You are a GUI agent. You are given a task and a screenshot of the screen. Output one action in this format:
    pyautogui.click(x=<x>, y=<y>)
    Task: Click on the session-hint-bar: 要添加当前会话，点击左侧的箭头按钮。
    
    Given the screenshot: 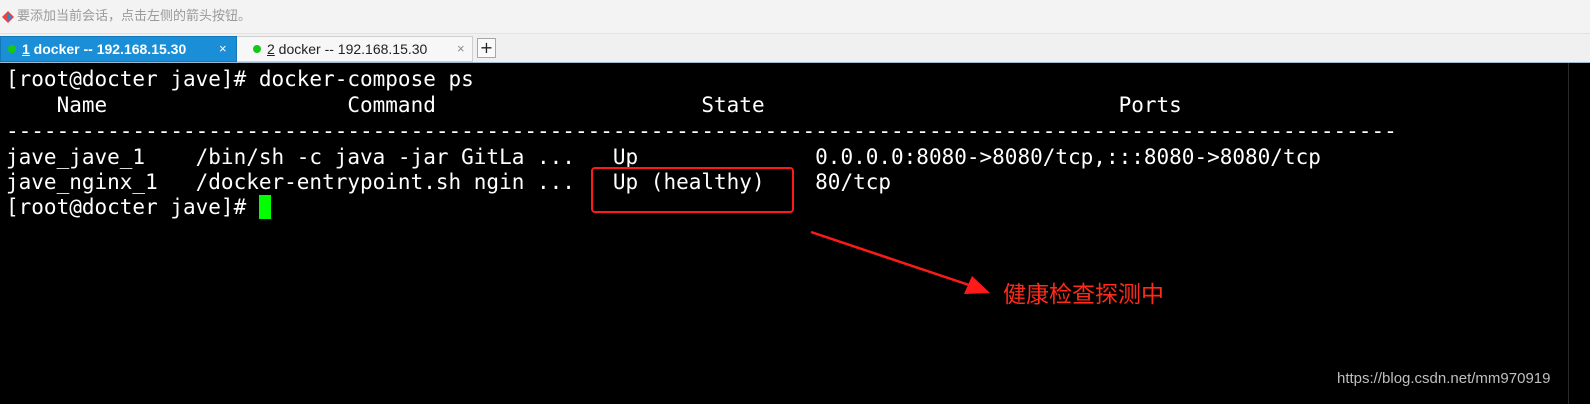 What is the action you would take?
    pyautogui.click(x=795, y=17)
    